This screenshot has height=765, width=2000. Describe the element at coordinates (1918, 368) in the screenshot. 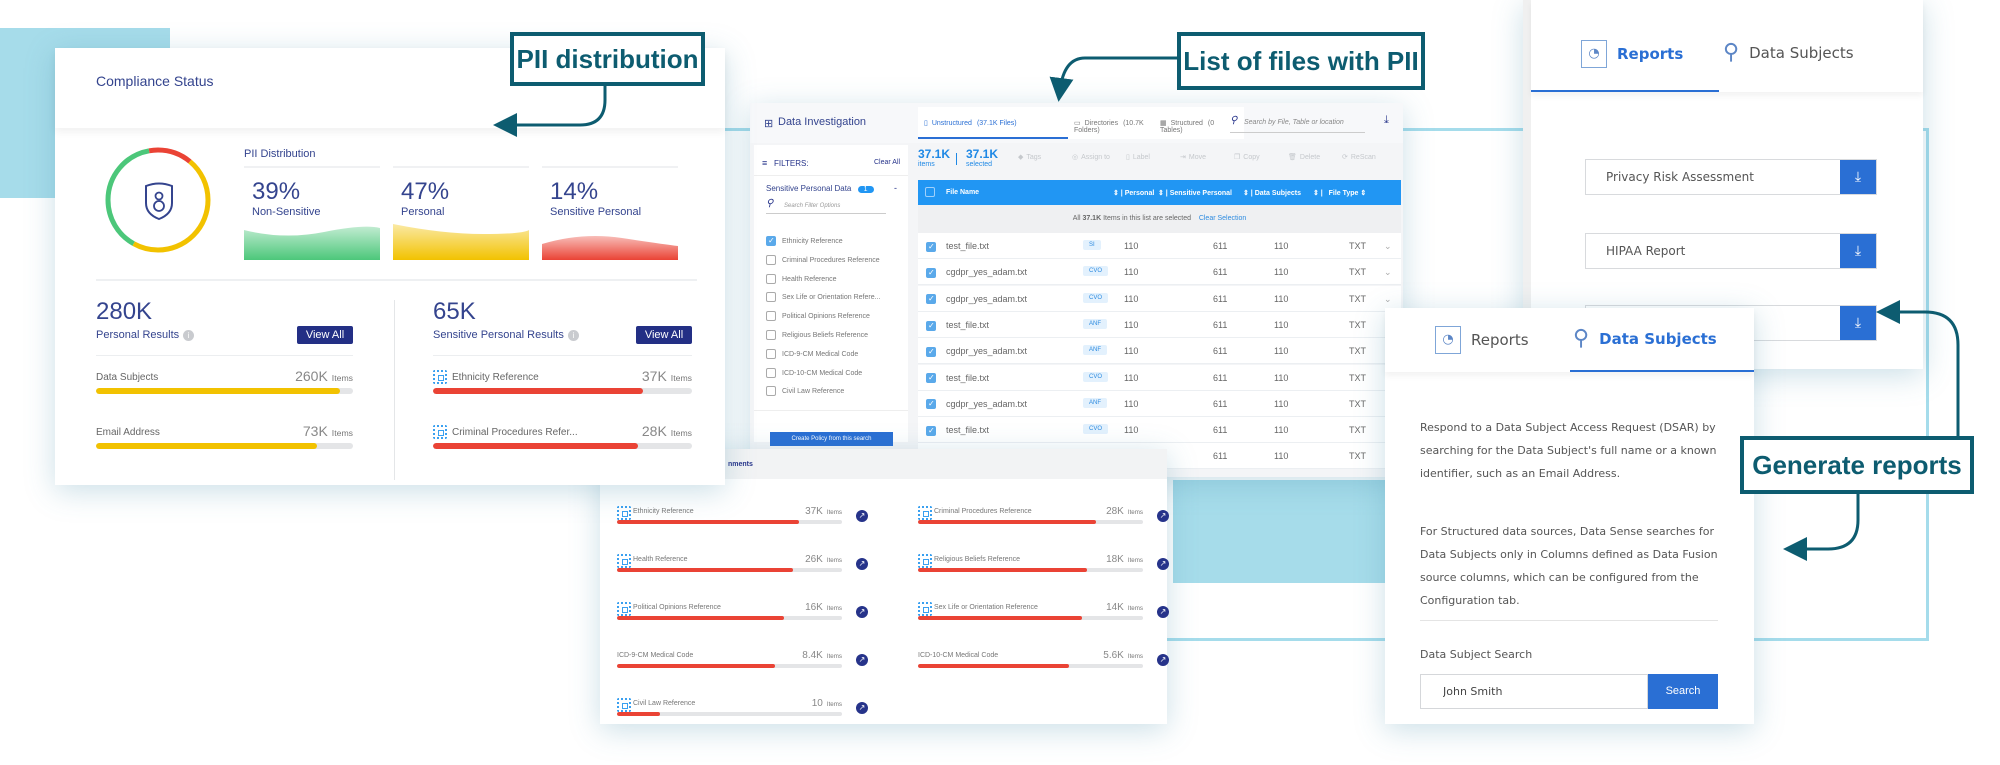

I see `reports-up-arrow` at that location.